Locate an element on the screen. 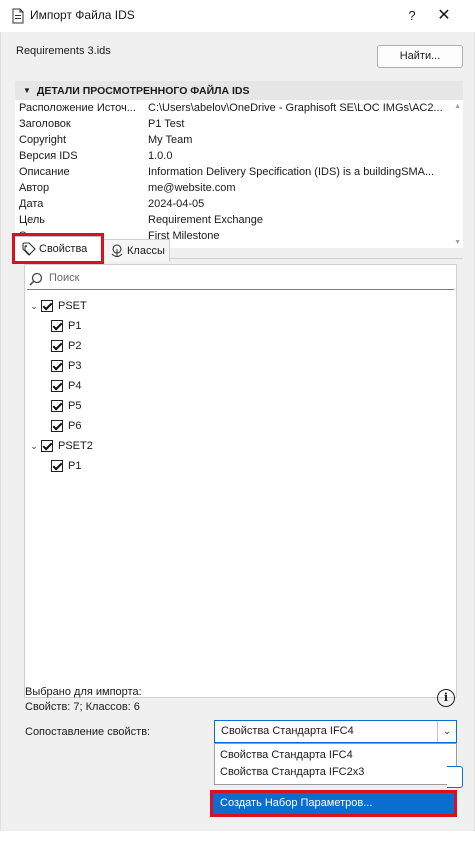 The height and width of the screenshot is (861, 475). classes-icon is located at coordinates (117, 251).